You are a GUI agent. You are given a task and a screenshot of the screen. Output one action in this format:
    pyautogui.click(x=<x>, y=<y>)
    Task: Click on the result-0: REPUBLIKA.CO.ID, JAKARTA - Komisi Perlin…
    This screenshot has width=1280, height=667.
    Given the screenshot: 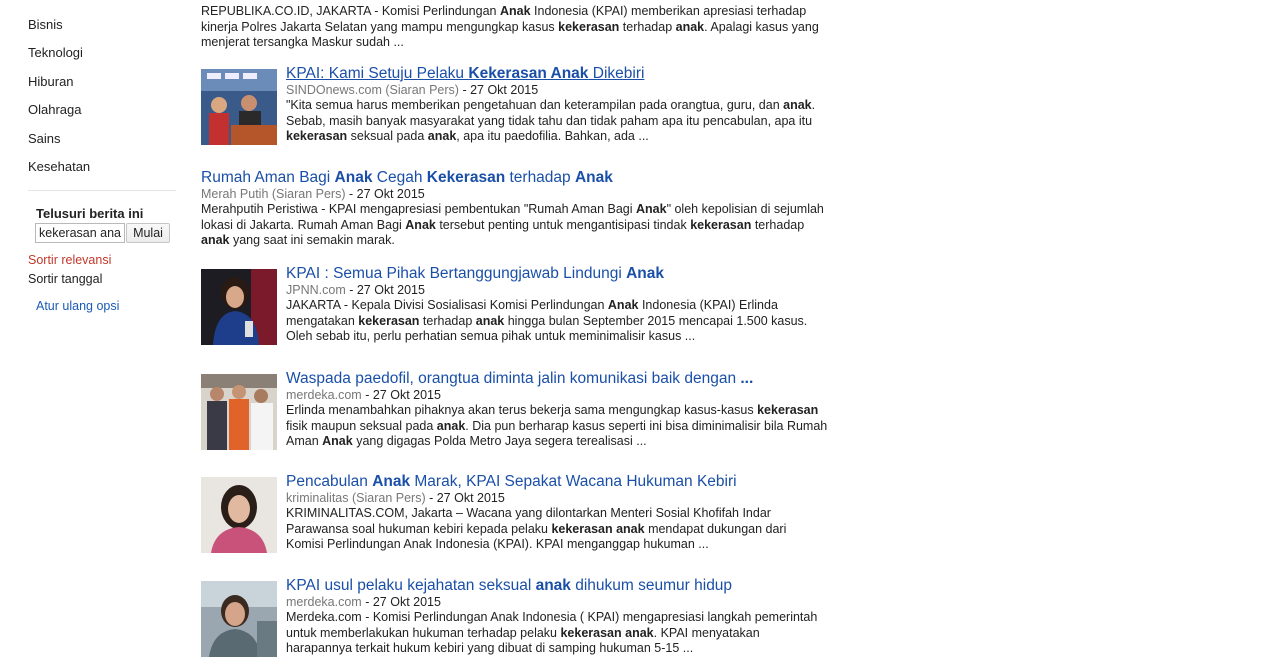 What is the action you would take?
    pyautogui.click(x=511, y=27)
    